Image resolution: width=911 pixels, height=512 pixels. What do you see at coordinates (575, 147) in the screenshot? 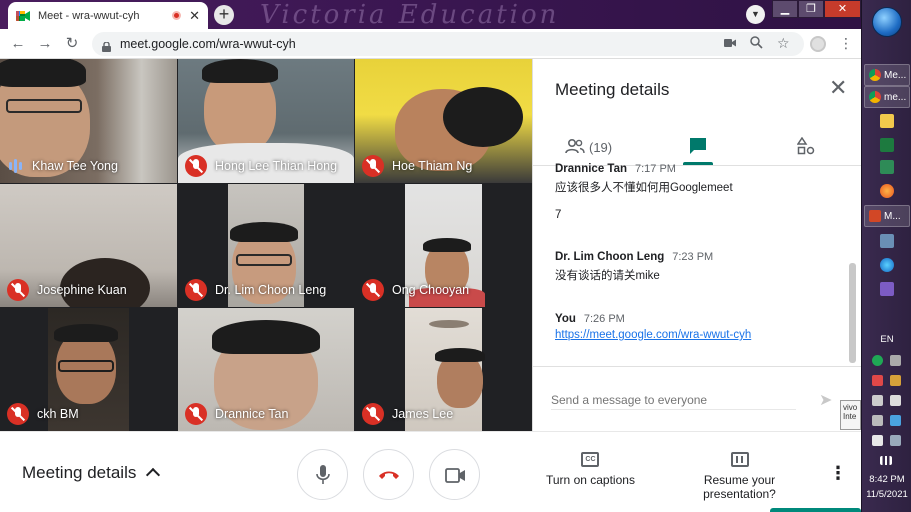
I see `people-icon` at bounding box center [575, 147].